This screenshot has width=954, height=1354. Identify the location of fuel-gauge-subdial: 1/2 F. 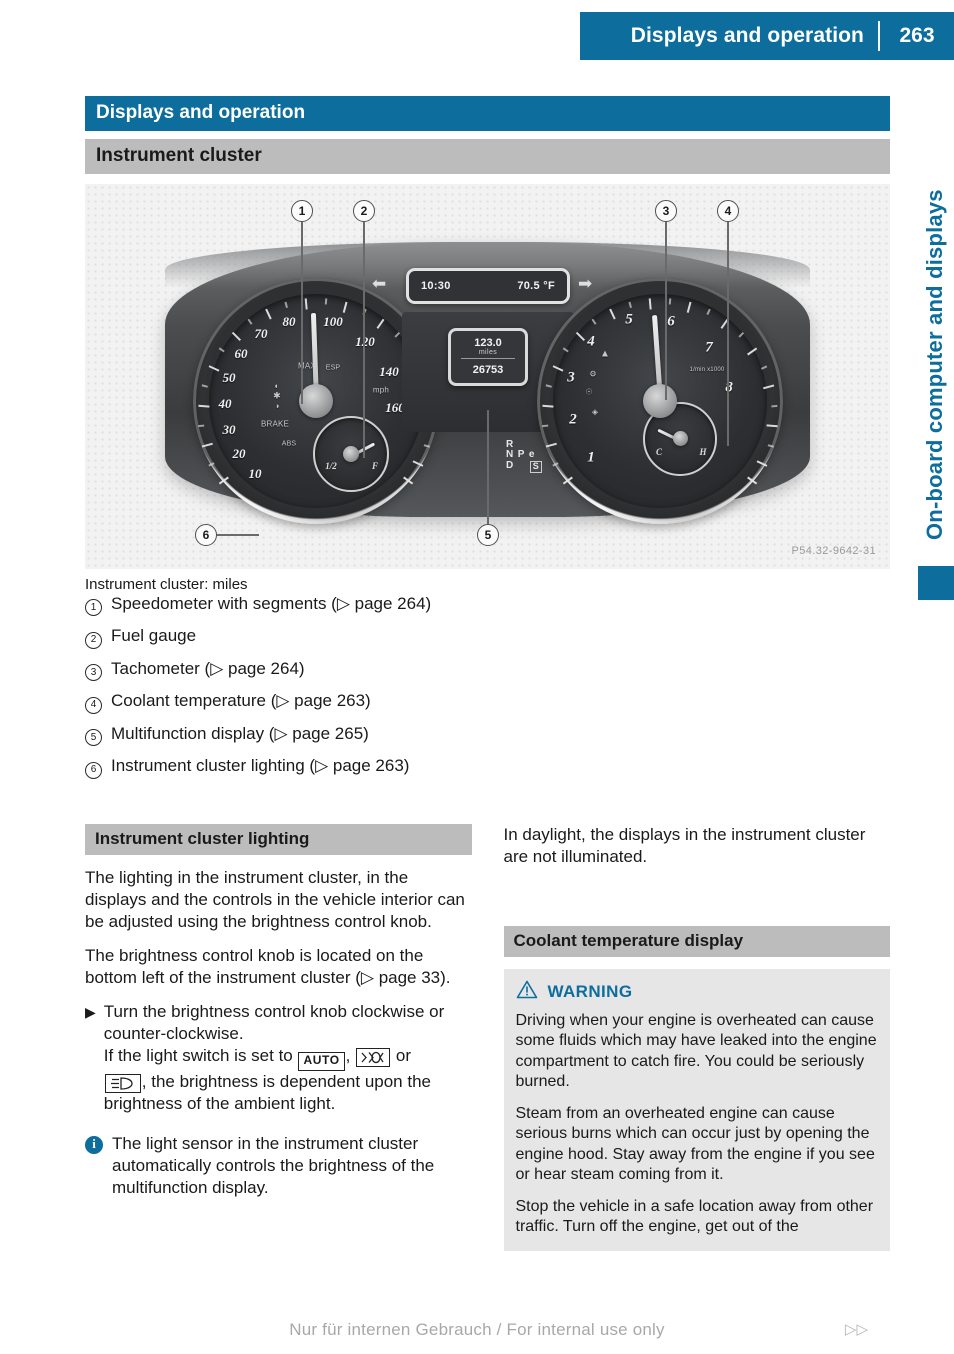
(351, 453).